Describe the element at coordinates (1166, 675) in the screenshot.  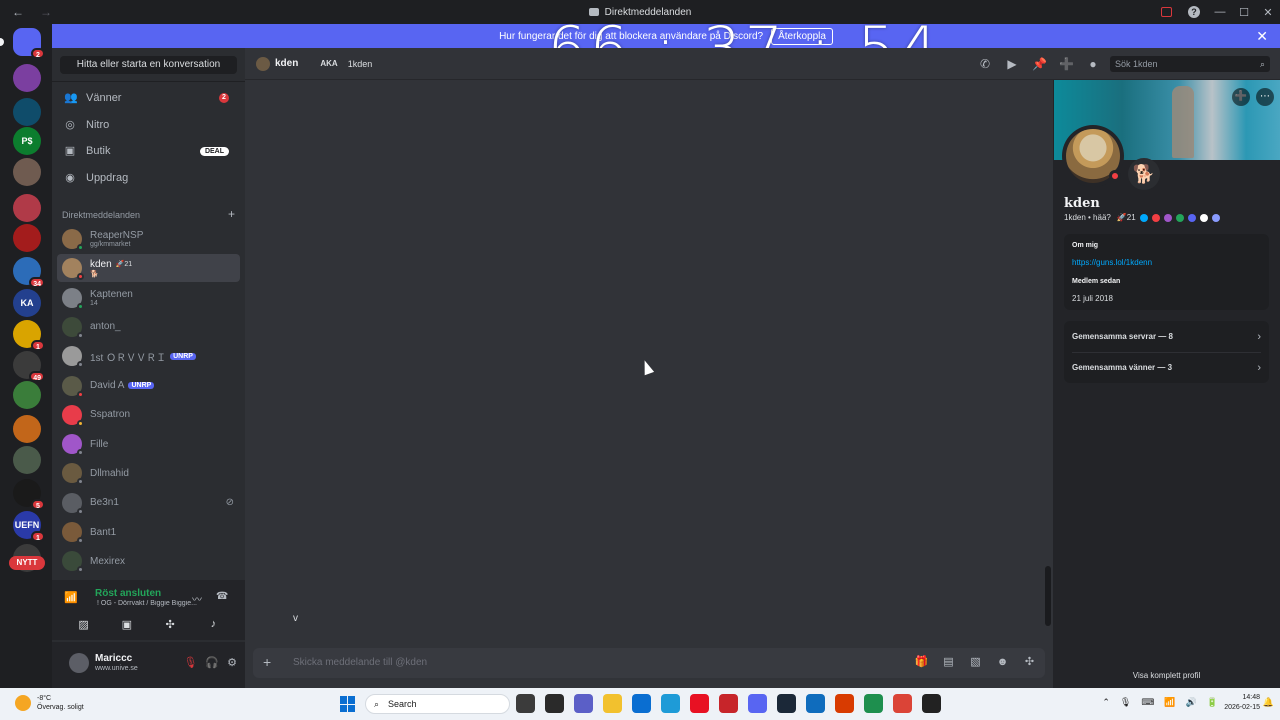
I see `view-full-profile-link: Visa komplett profil` at that location.